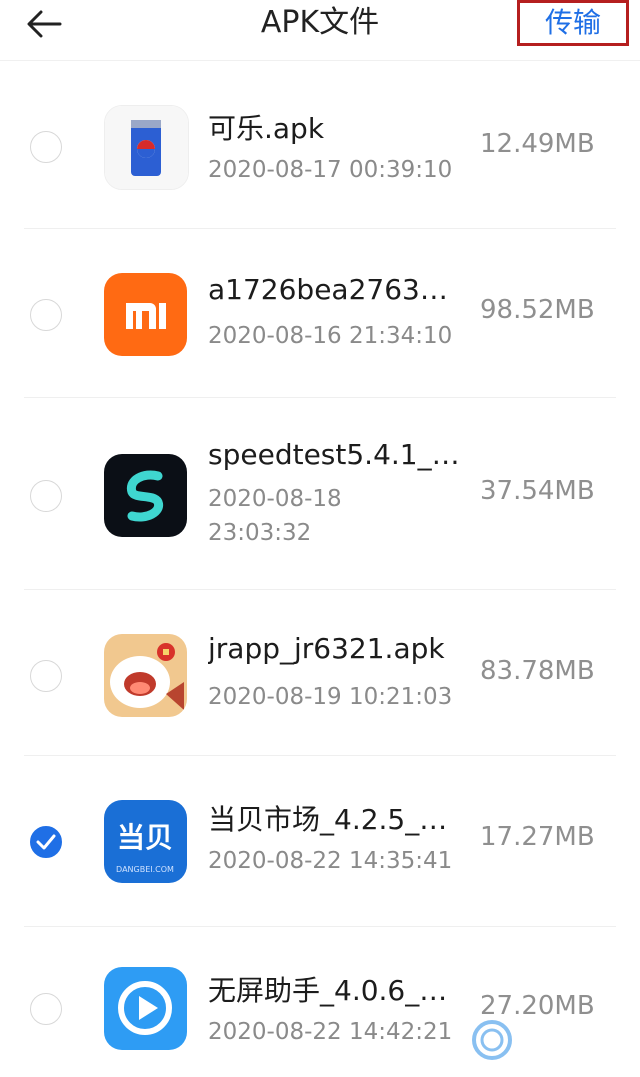 The image size is (640, 1077). Describe the element at coordinates (330, 336) in the screenshot. I see `file-date: 2020-08-16 21:34:10` at that location.